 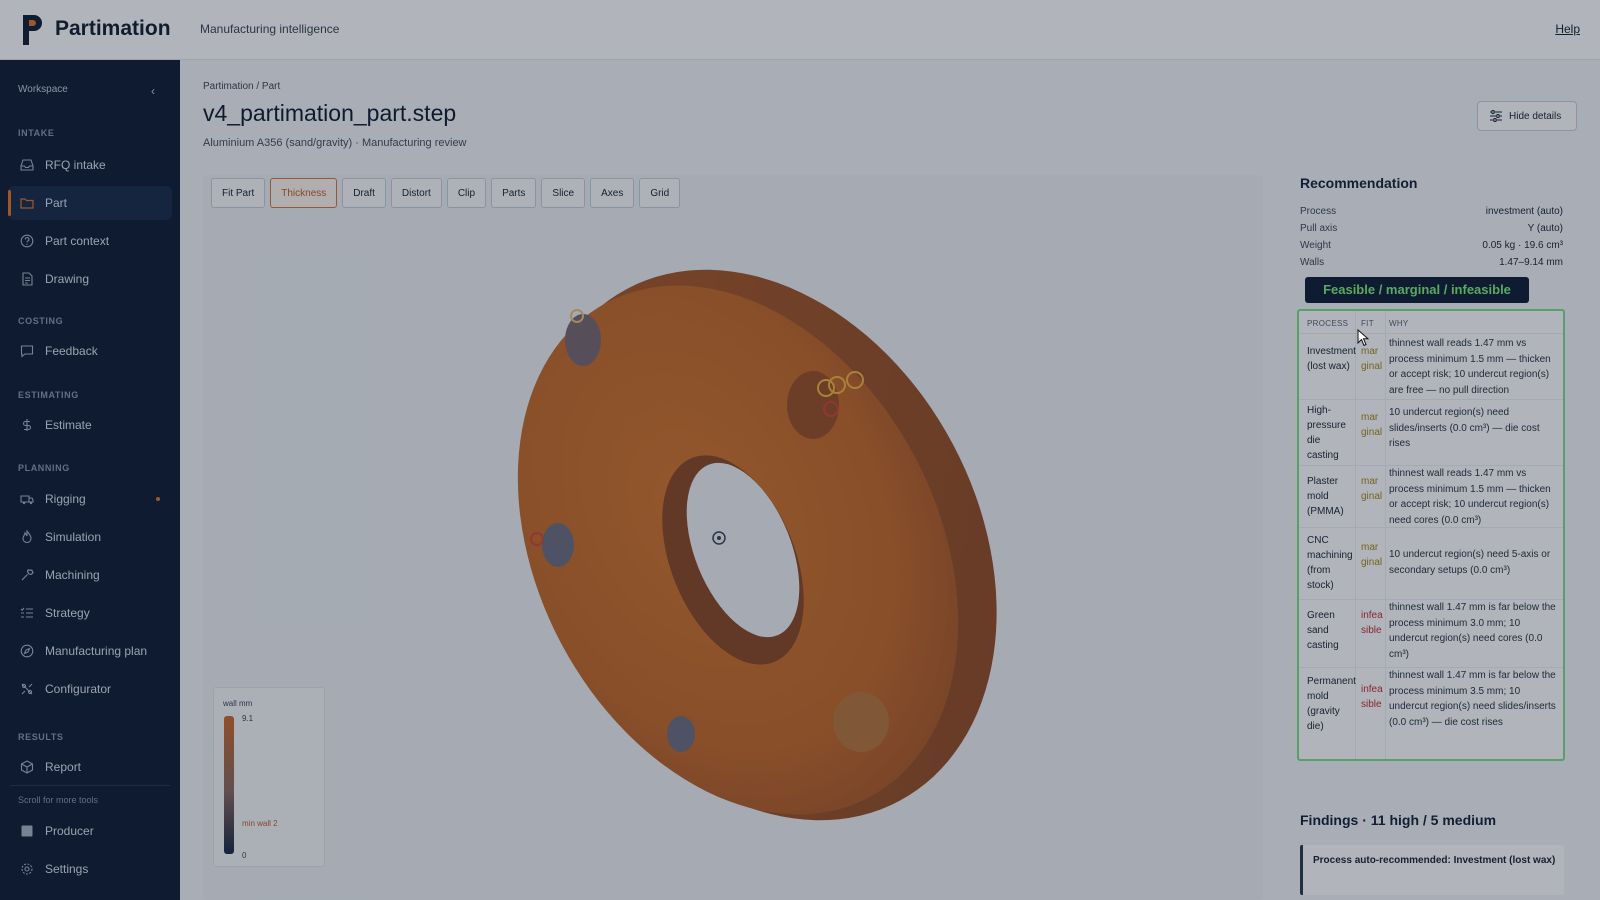 What do you see at coordinates (41, 321) in the screenshot?
I see `section-label-costing: COSTING` at bounding box center [41, 321].